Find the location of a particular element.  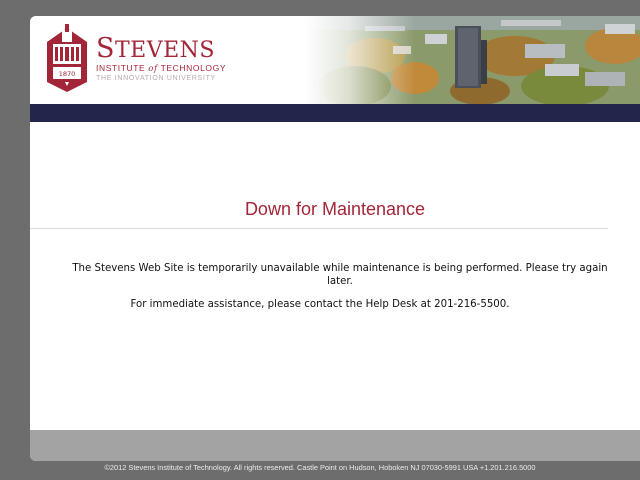

campus-aerial-photo is located at coordinates (472, 60).